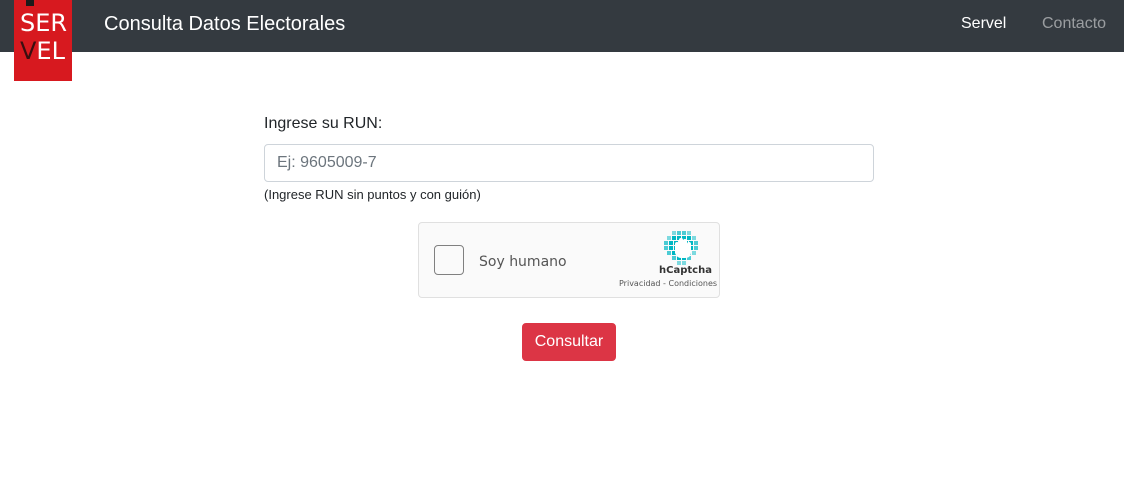  I want to click on captcha-checkbox, so click(449, 260).